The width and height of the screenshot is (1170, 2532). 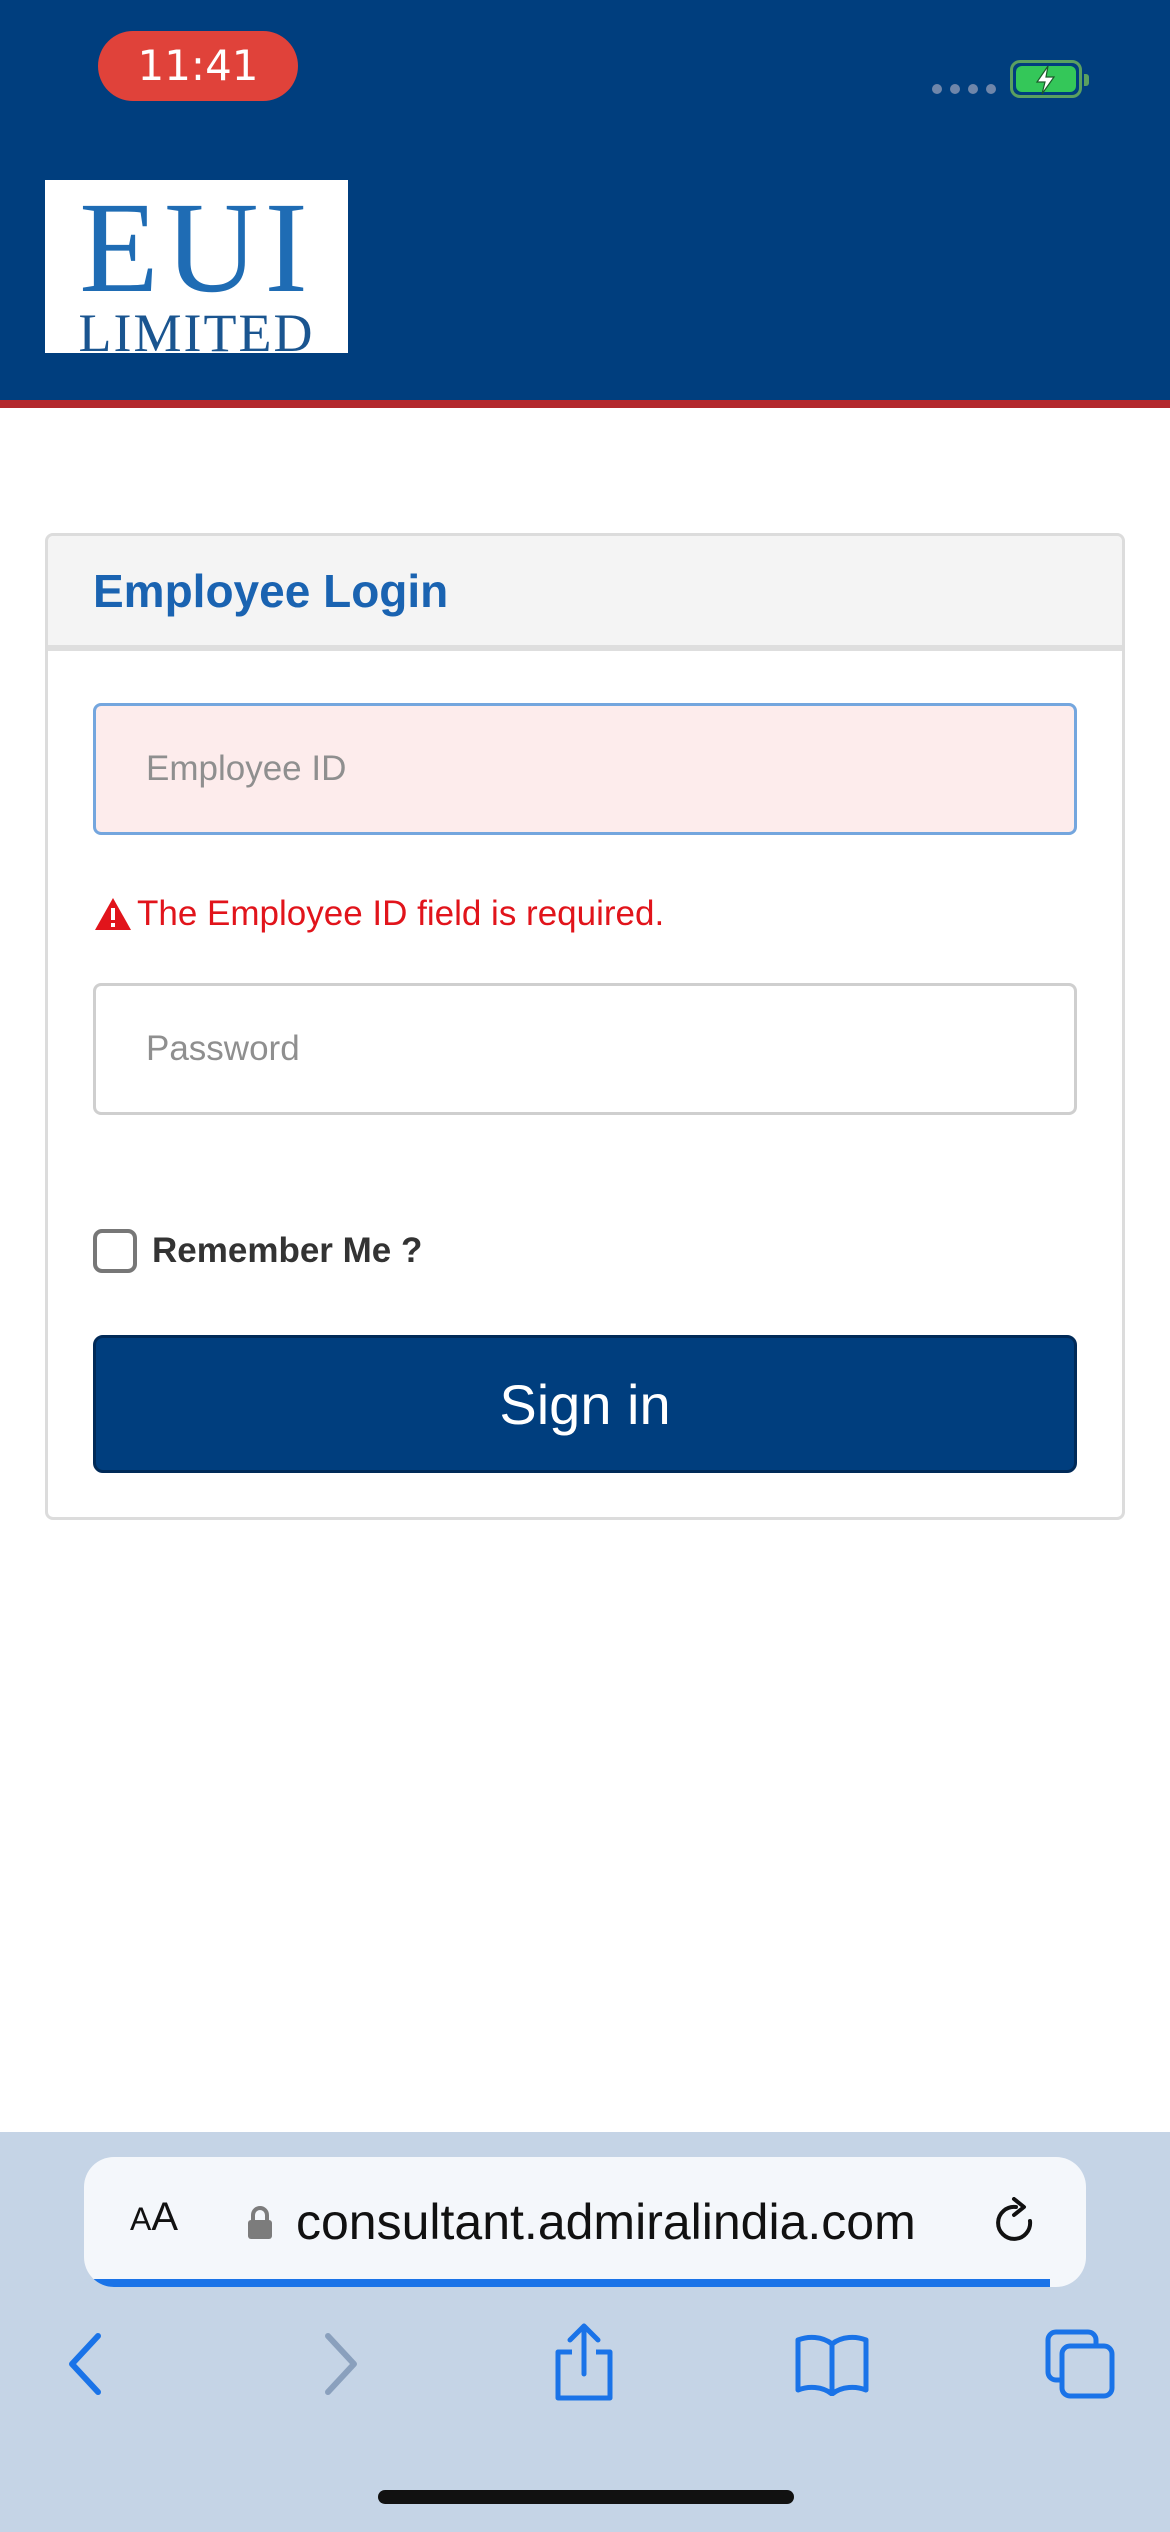 What do you see at coordinates (585, 769) in the screenshot?
I see `employee-id-input` at bounding box center [585, 769].